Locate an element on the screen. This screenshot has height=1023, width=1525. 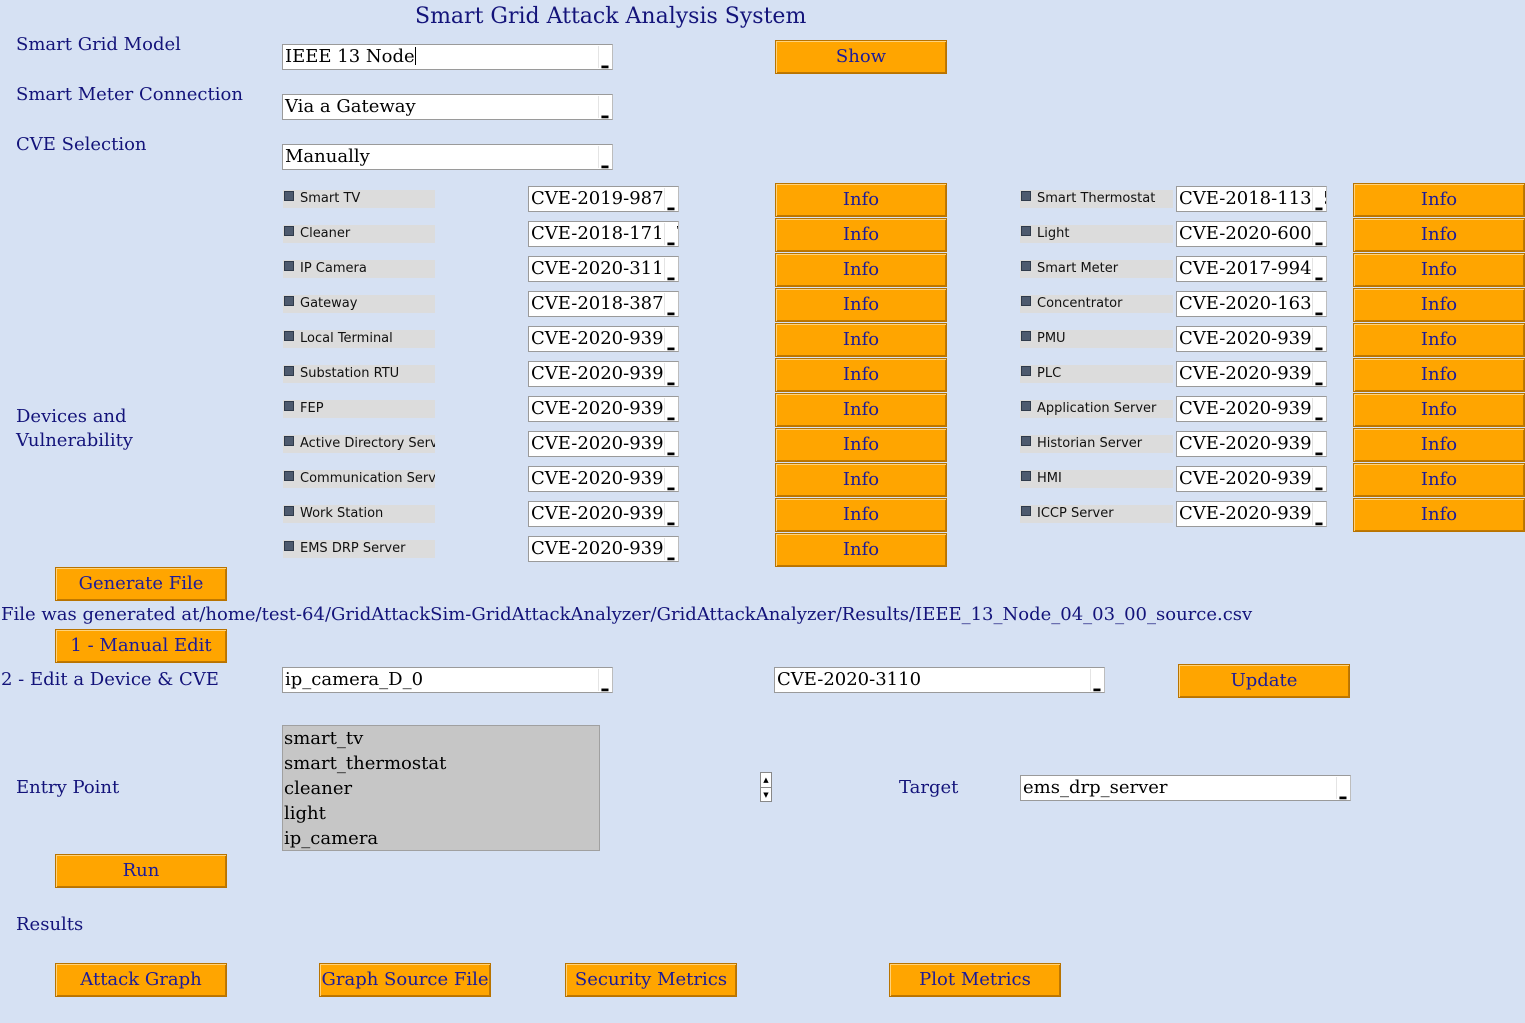
list-item: cleaner is located at coordinates (441, 788).